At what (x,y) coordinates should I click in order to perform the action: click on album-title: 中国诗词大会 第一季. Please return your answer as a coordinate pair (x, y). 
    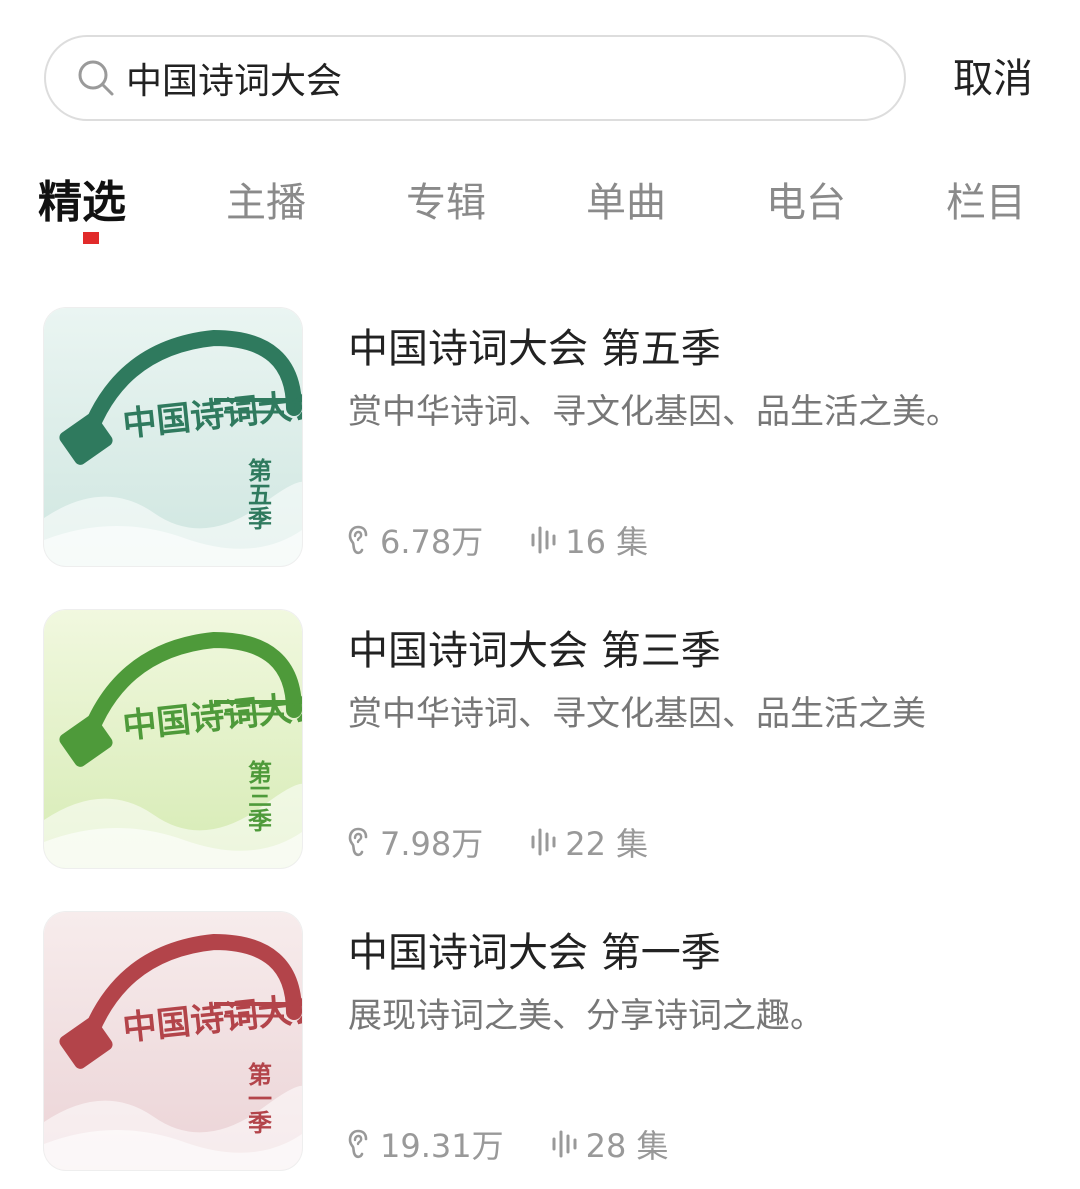
    Looking at the image, I should click on (534, 949).